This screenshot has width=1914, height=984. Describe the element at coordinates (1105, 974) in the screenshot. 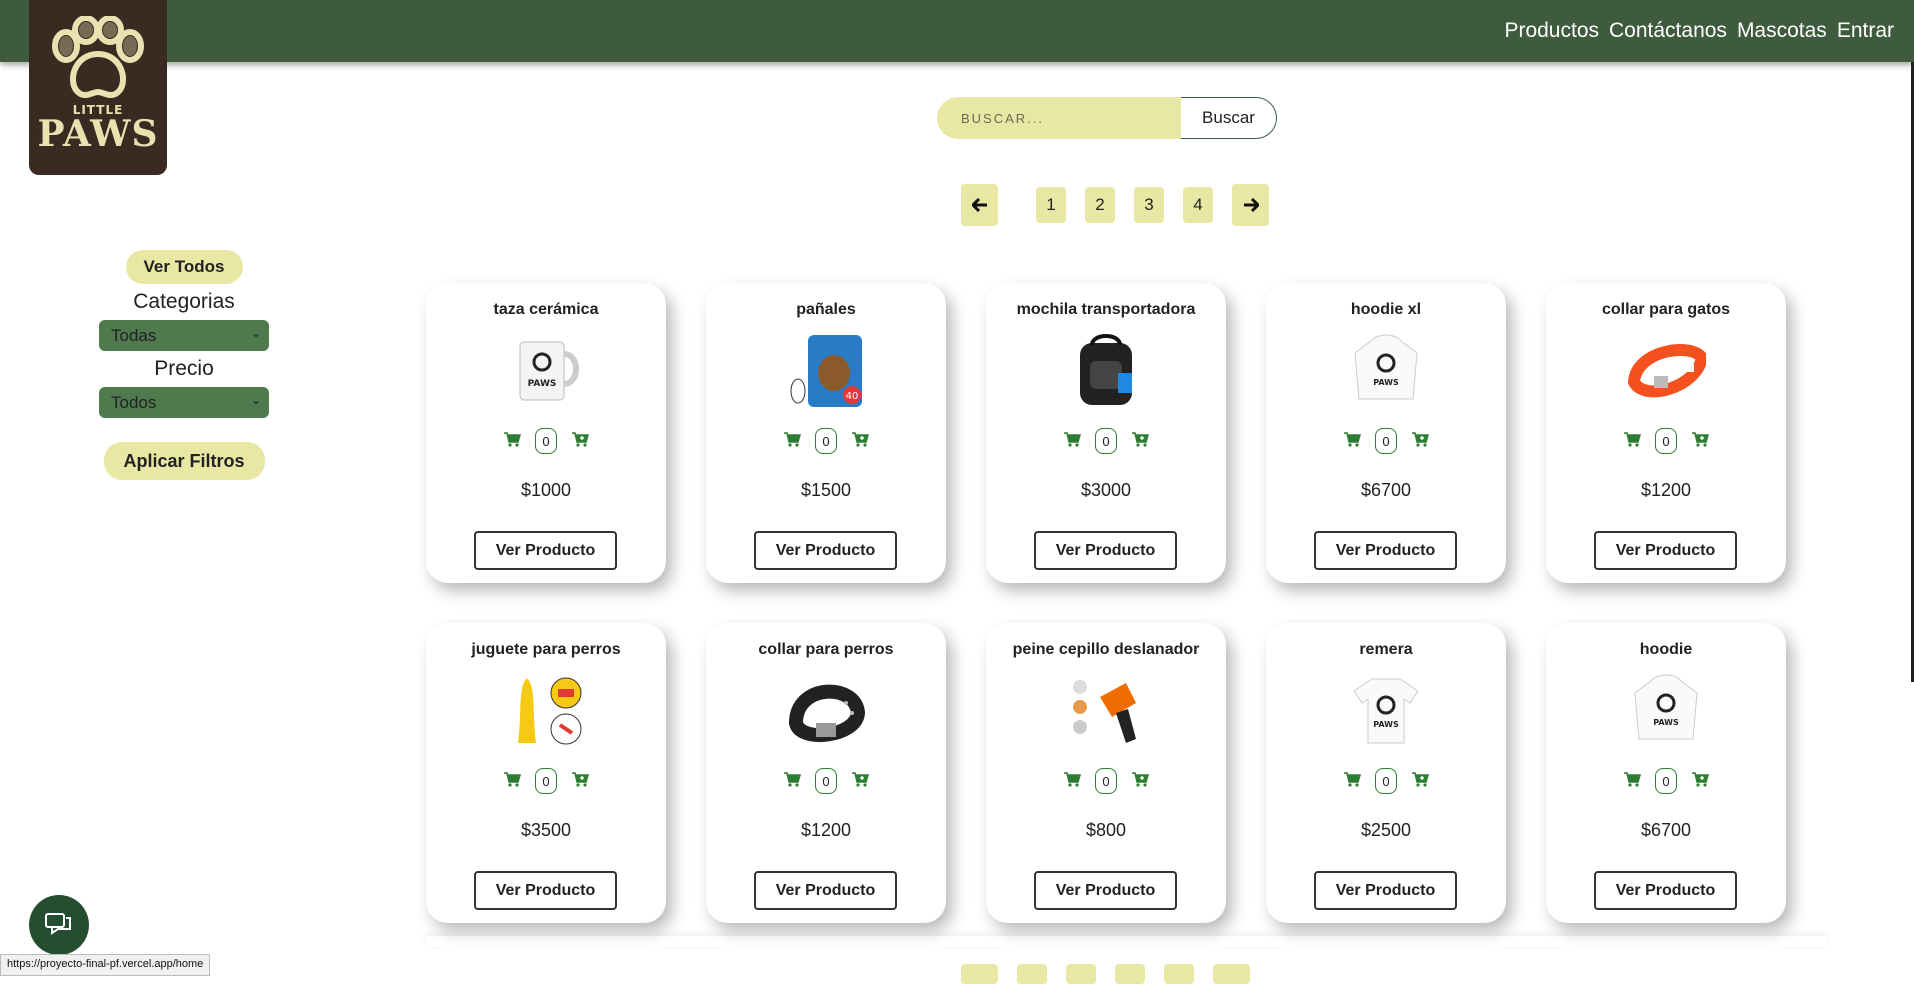

I see `pagination-bottom` at that location.